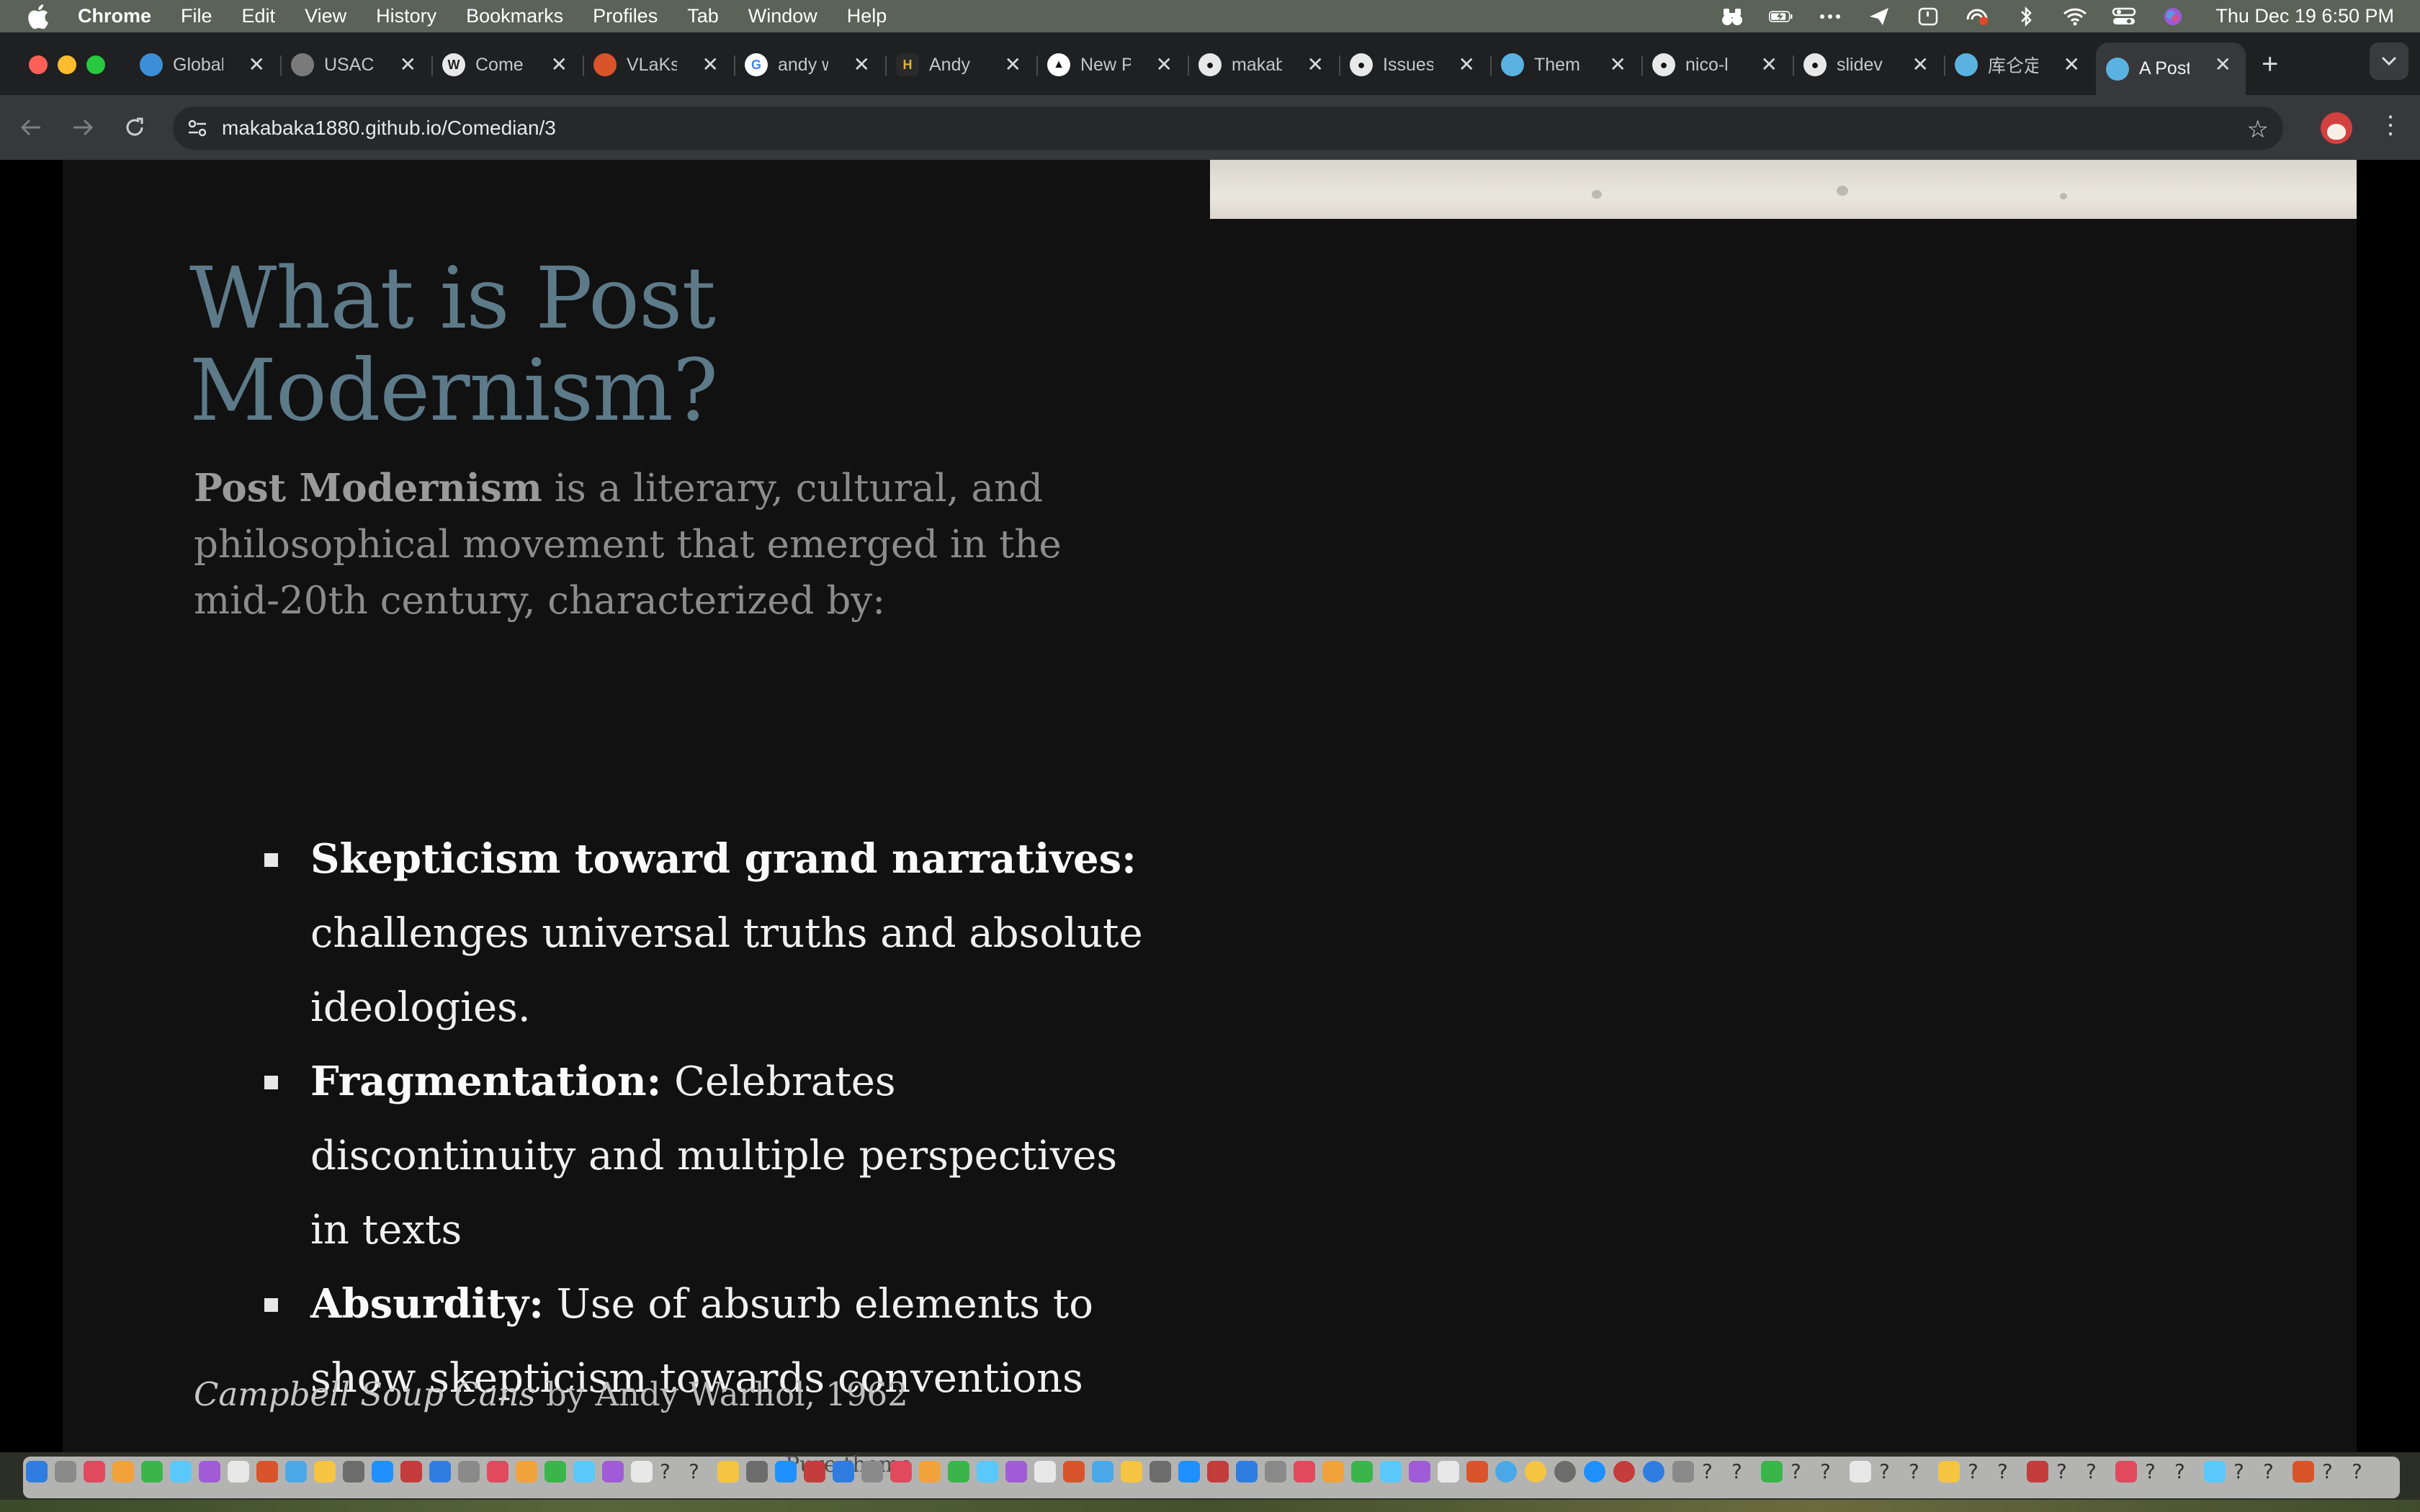 Image resolution: width=2420 pixels, height=1512 pixels. What do you see at coordinates (2304, 16) in the screenshot?
I see `clock: Thu Dec 19 6:50 PM` at bounding box center [2304, 16].